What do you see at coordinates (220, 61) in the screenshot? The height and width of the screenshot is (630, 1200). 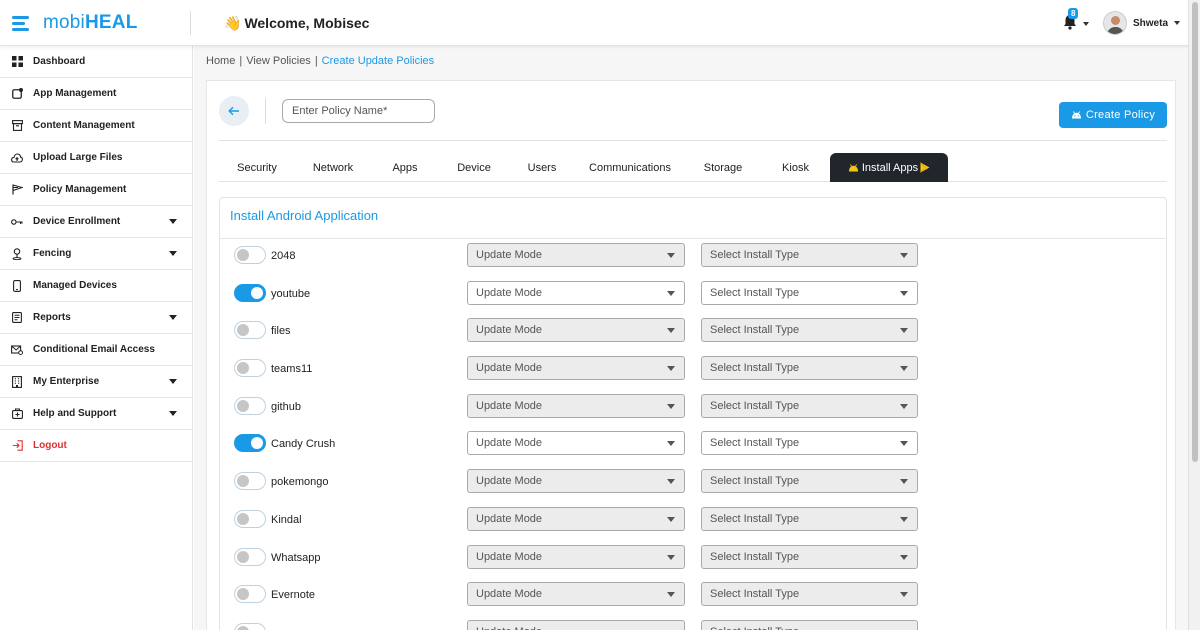 I see `breadcrumb-home: Home` at bounding box center [220, 61].